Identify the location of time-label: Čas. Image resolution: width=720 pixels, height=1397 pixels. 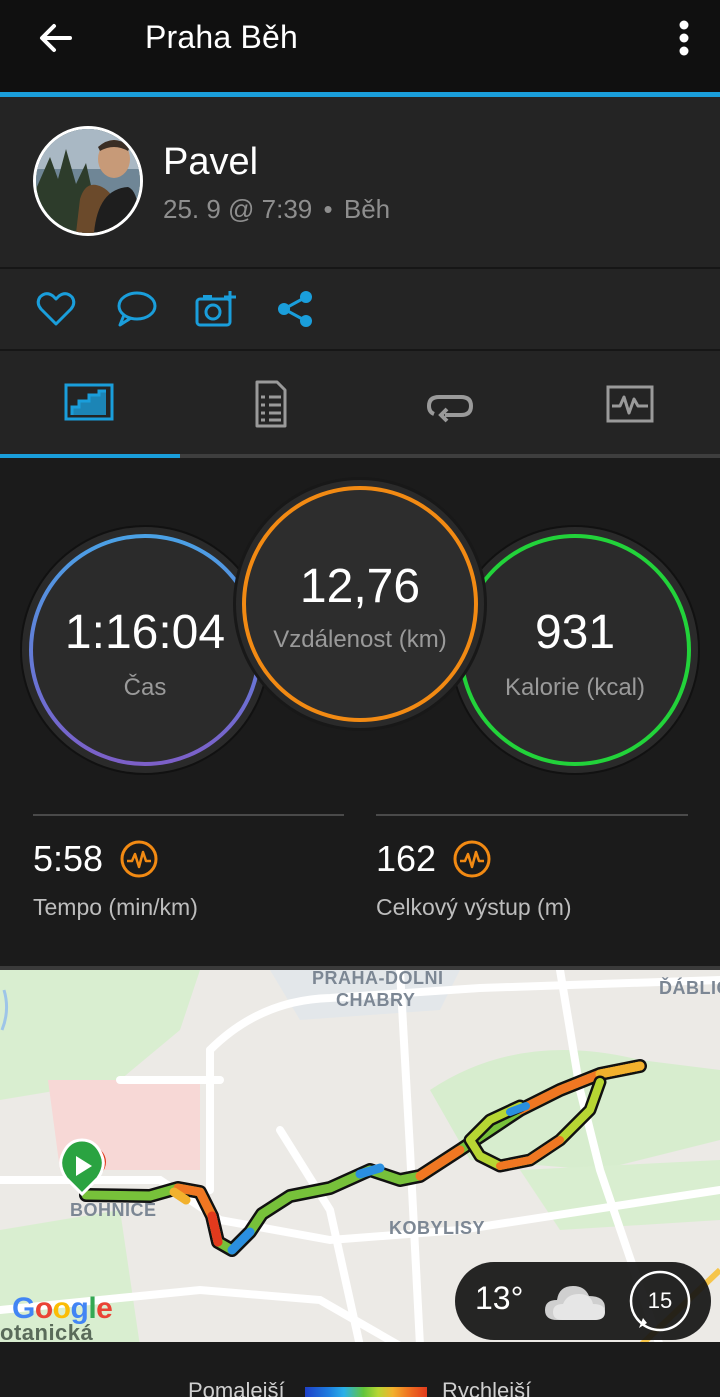
(145, 687).